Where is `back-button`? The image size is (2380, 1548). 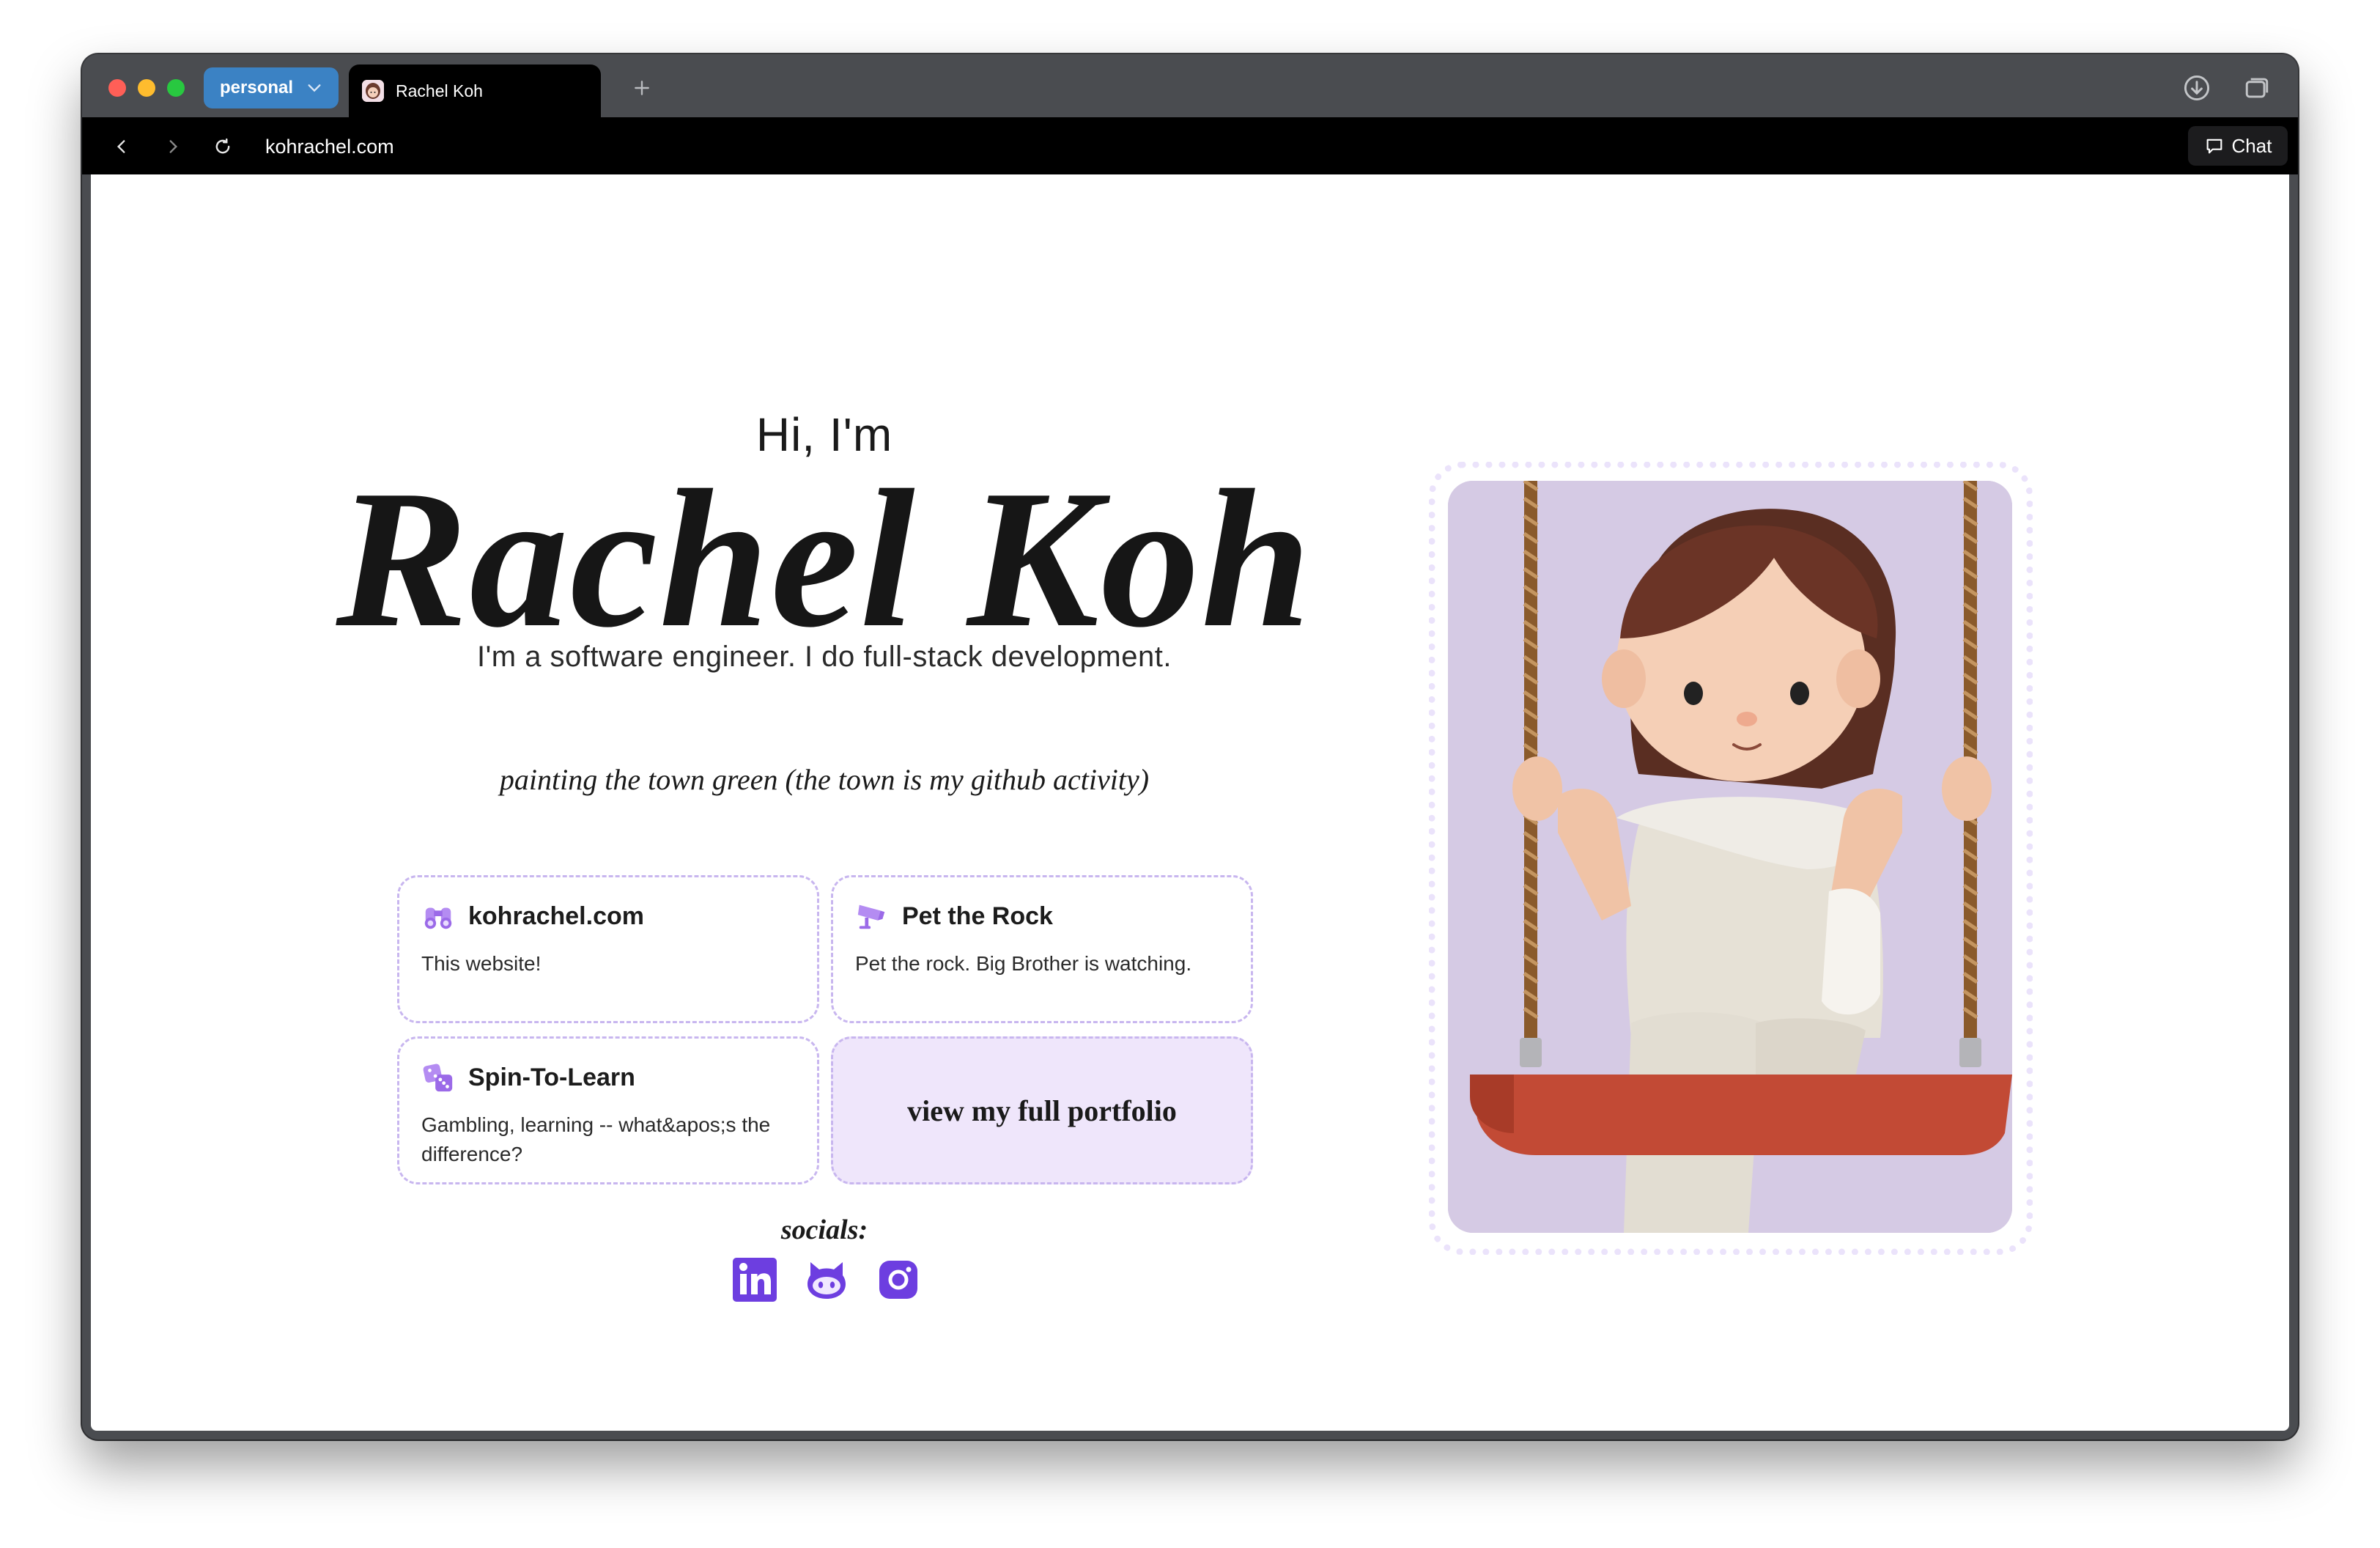
back-button is located at coordinates (122, 146).